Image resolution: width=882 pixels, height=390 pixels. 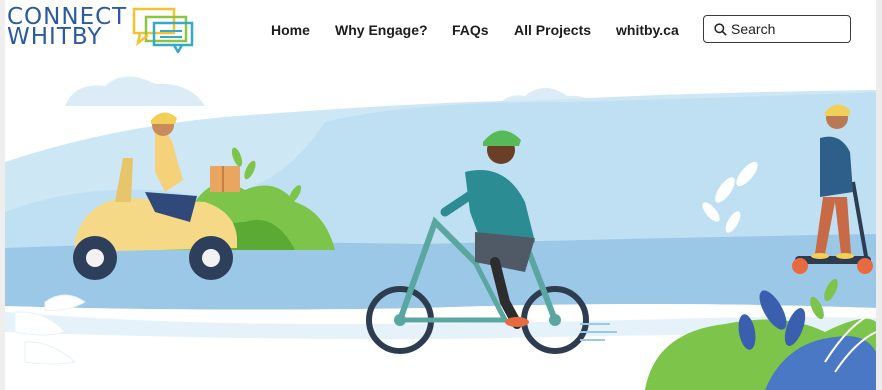 I want to click on search-box, so click(x=777, y=29).